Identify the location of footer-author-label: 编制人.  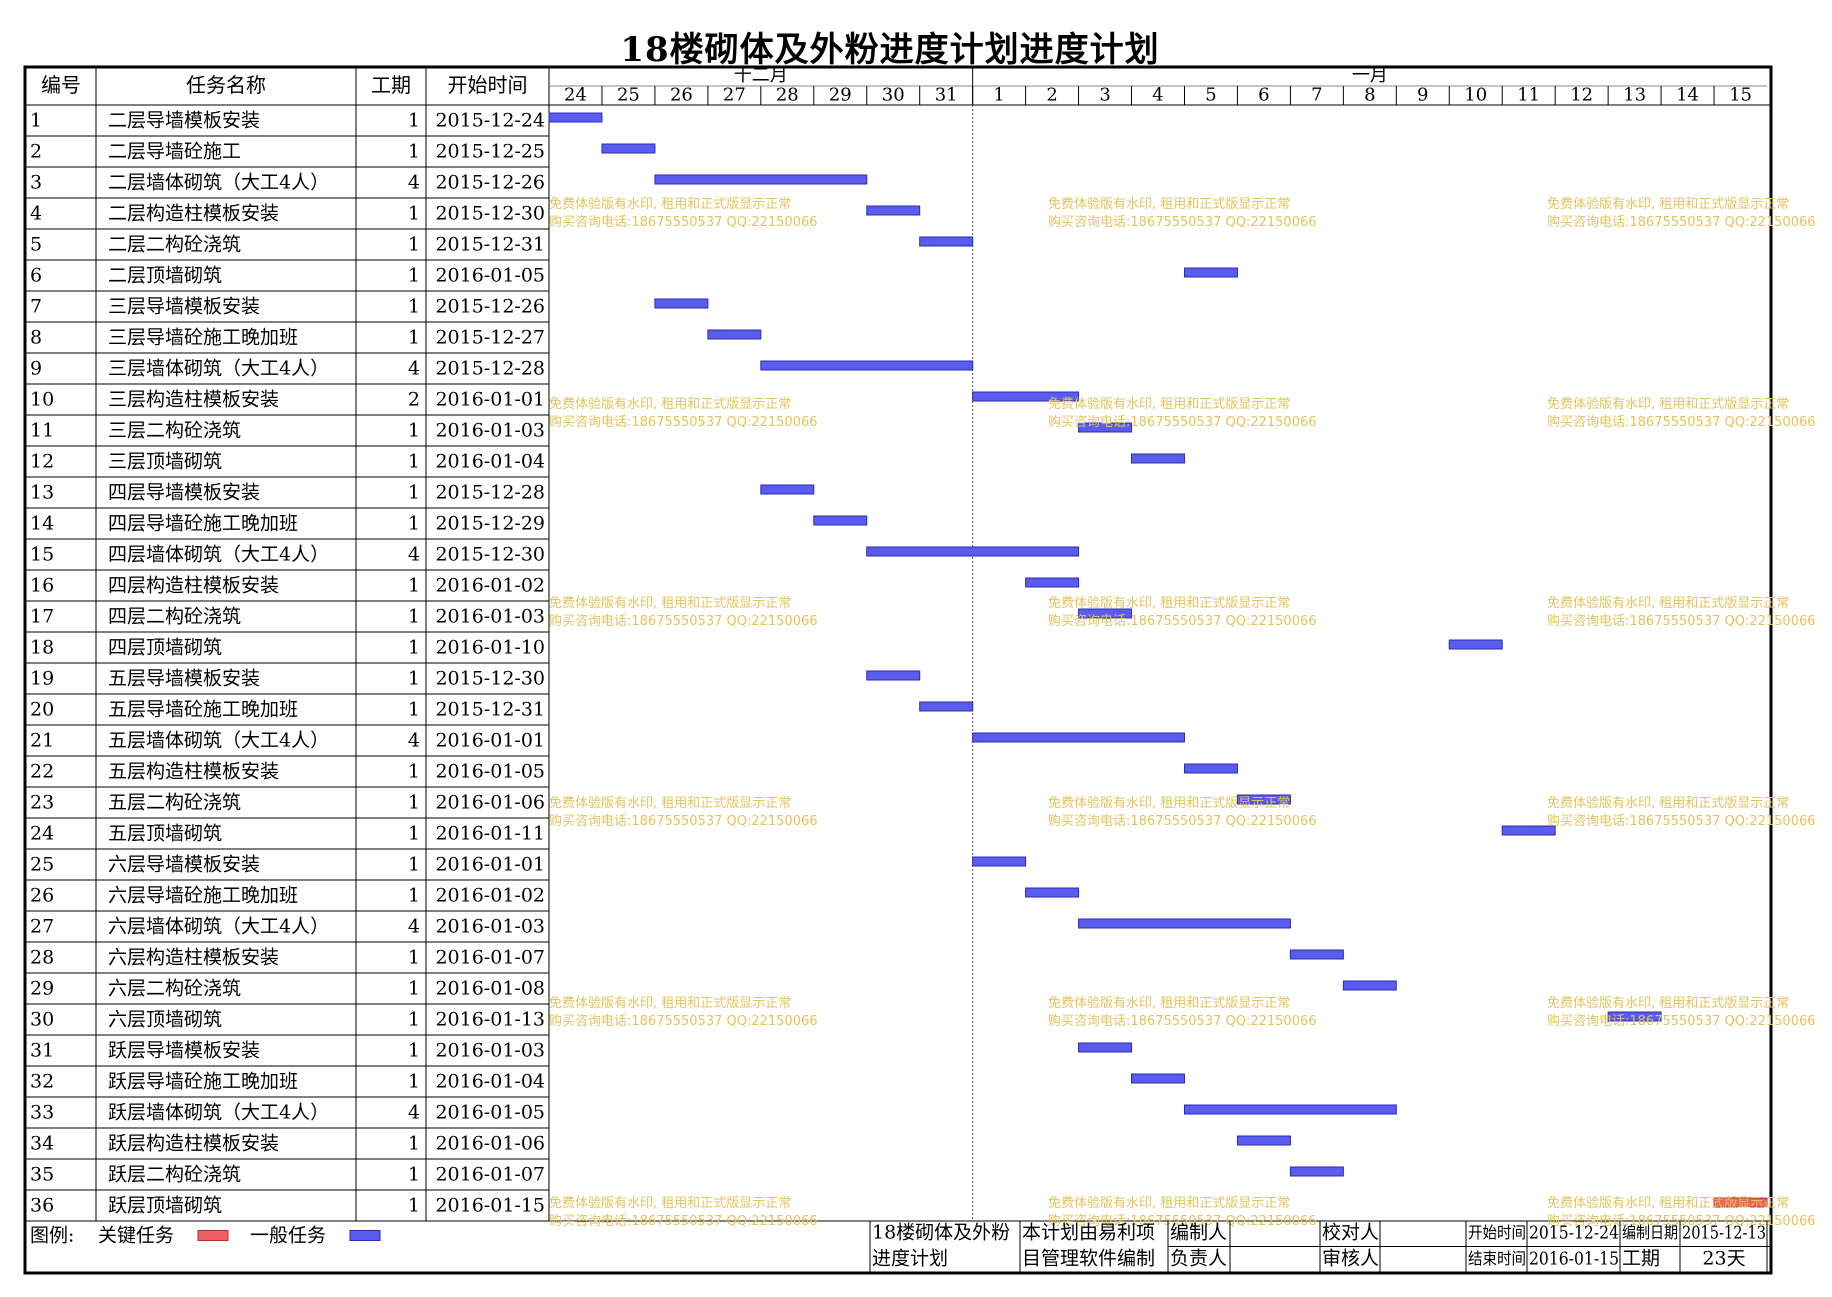
(1198, 1233).